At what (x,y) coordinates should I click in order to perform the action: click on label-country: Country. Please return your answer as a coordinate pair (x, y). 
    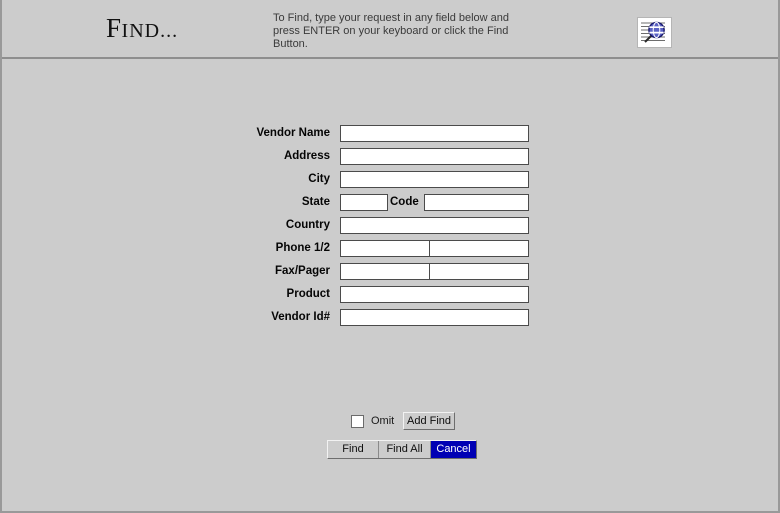
    Looking at the image, I should click on (307, 225).